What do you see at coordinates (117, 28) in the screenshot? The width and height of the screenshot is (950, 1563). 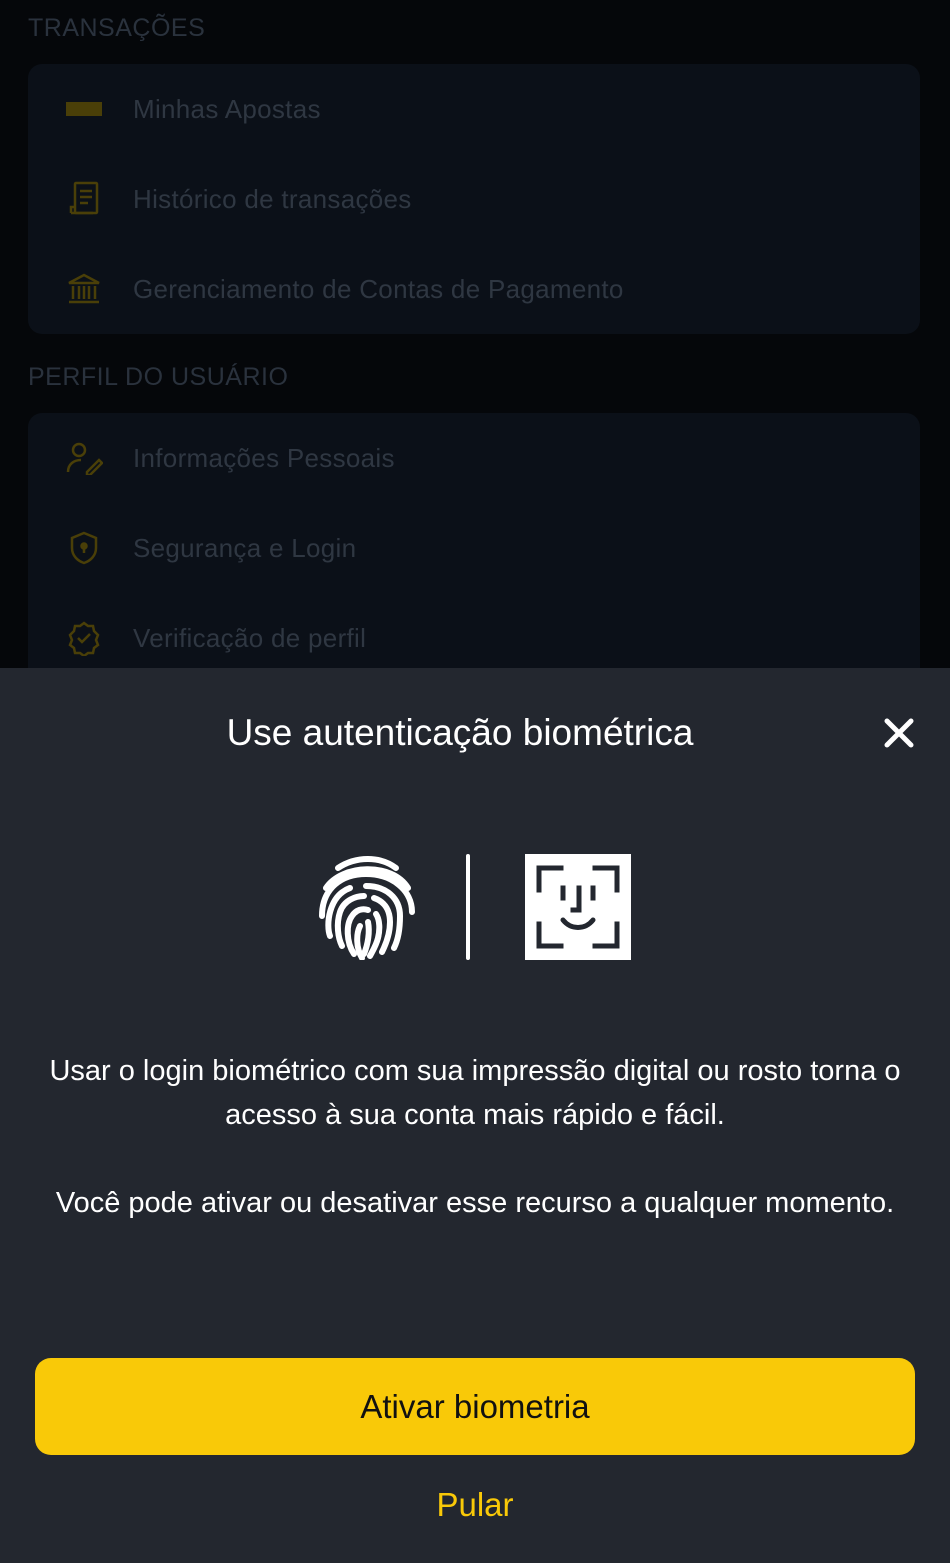 I see `section-title-transactions: TRANSAÇÕES` at bounding box center [117, 28].